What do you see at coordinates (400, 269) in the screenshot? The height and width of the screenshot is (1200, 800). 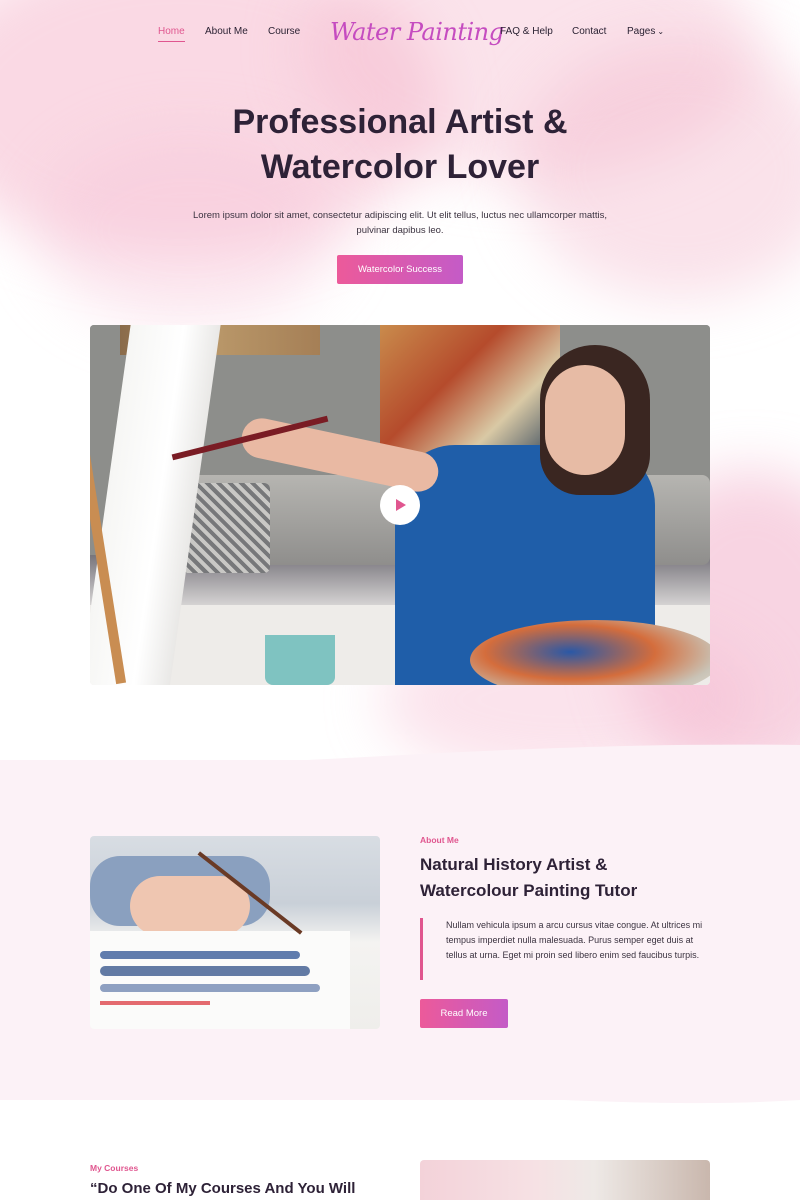 I see `watercolor-success-button: Watercolor Success` at bounding box center [400, 269].